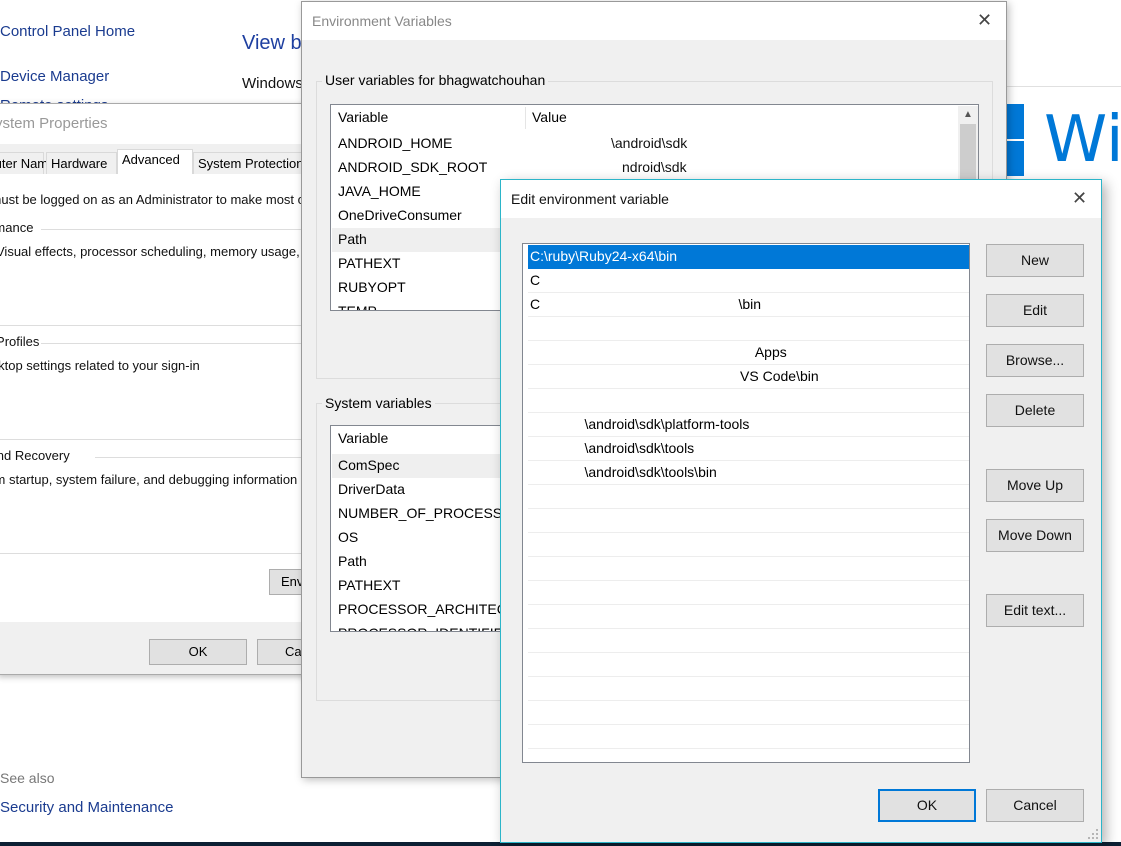 Image resolution: width=1121 pixels, height=846 pixels. Describe the element at coordinates (649, 143) in the screenshot. I see `redacted-value: \android\sdk` at that location.